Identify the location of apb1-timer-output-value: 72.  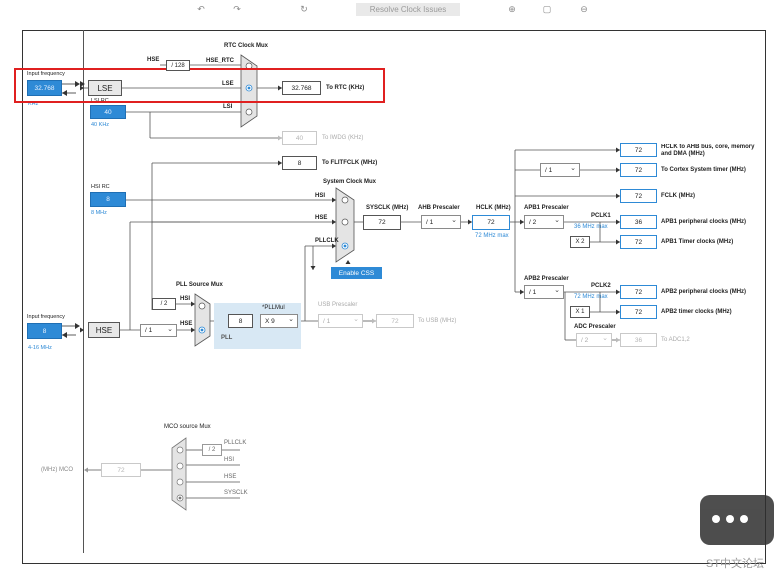
(638, 242).